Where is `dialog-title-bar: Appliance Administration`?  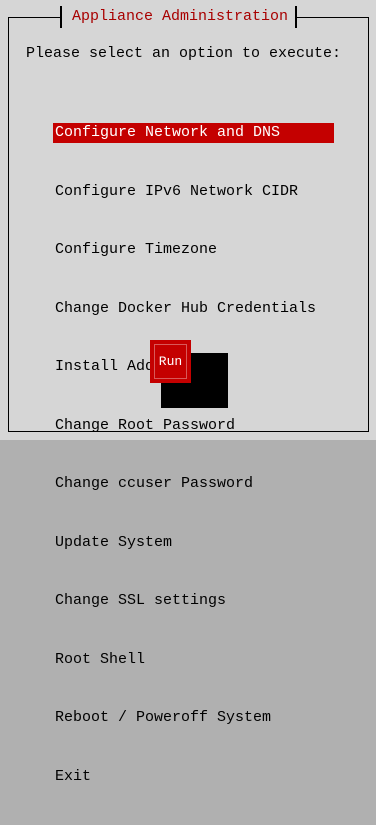 dialog-title-bar: Appliance Administration is located at coordinates (179, 17).